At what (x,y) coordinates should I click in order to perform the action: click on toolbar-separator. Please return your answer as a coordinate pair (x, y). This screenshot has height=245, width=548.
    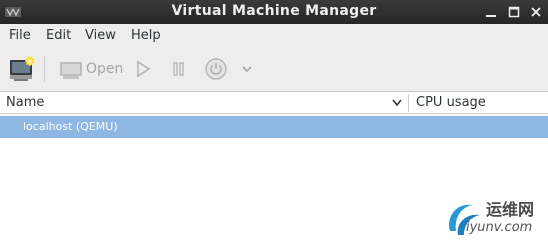
    Looking at the image, I should click on (44, 69).